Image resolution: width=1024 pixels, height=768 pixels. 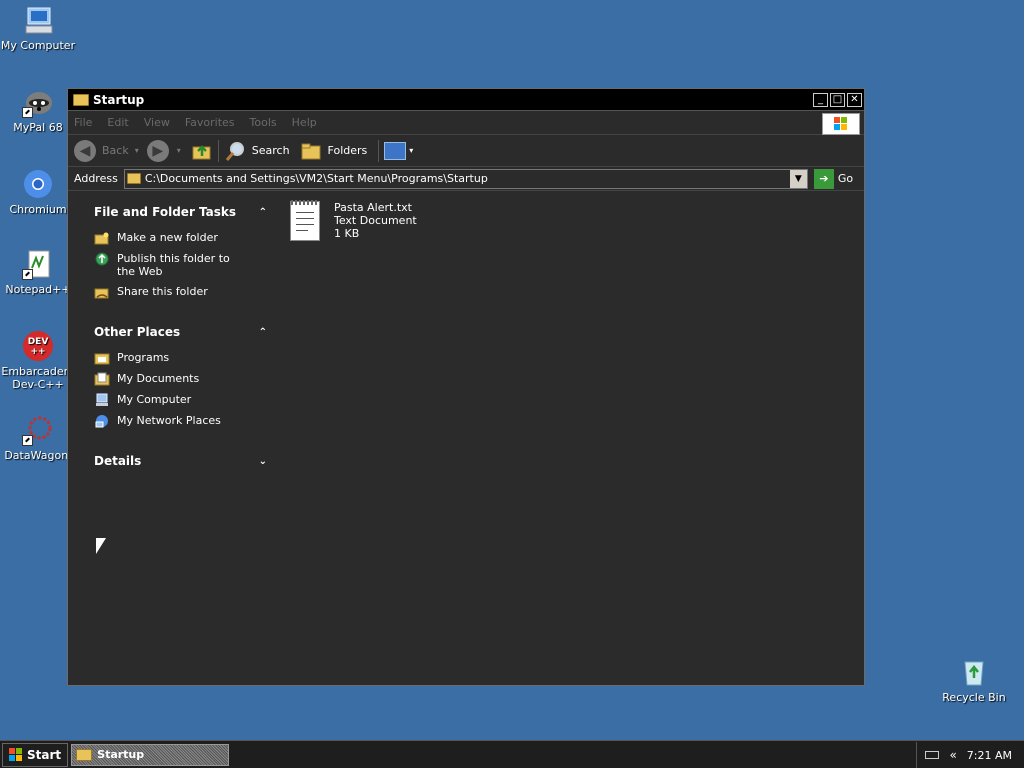 What do you see at coordinates (823, 178) in the screenshot?
I see `go-arrow-icon: ➔` at bounding box center [823, 178].